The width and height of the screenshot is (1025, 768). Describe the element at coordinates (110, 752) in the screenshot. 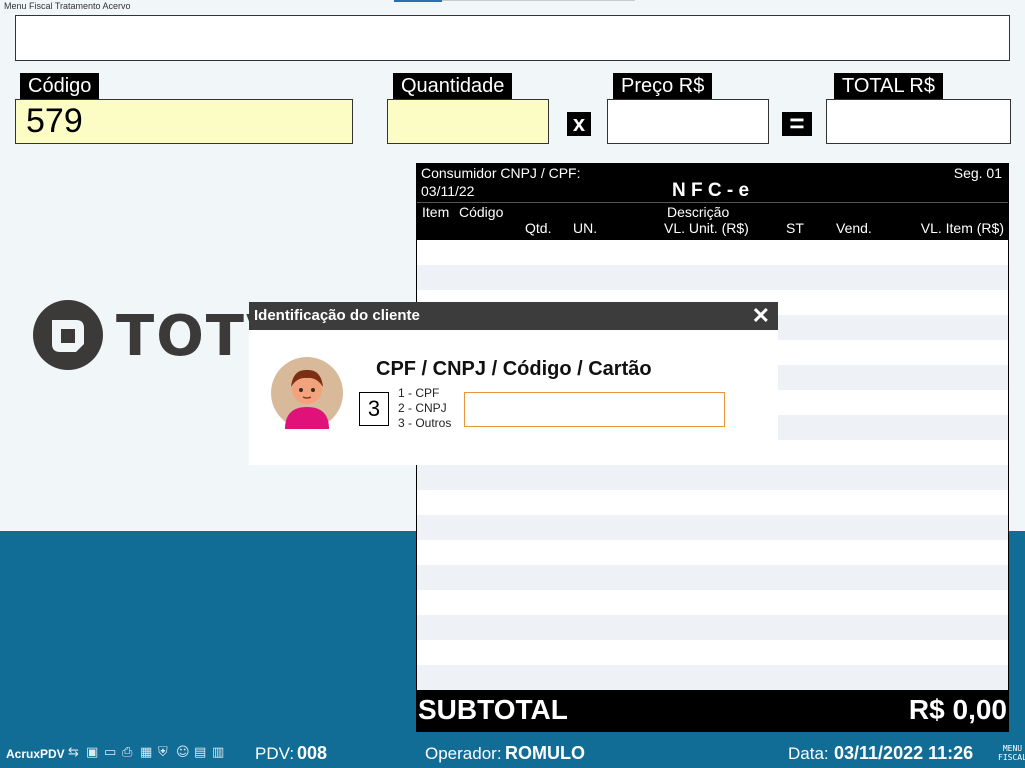

I see `monitor-icon: ▭` at that location.